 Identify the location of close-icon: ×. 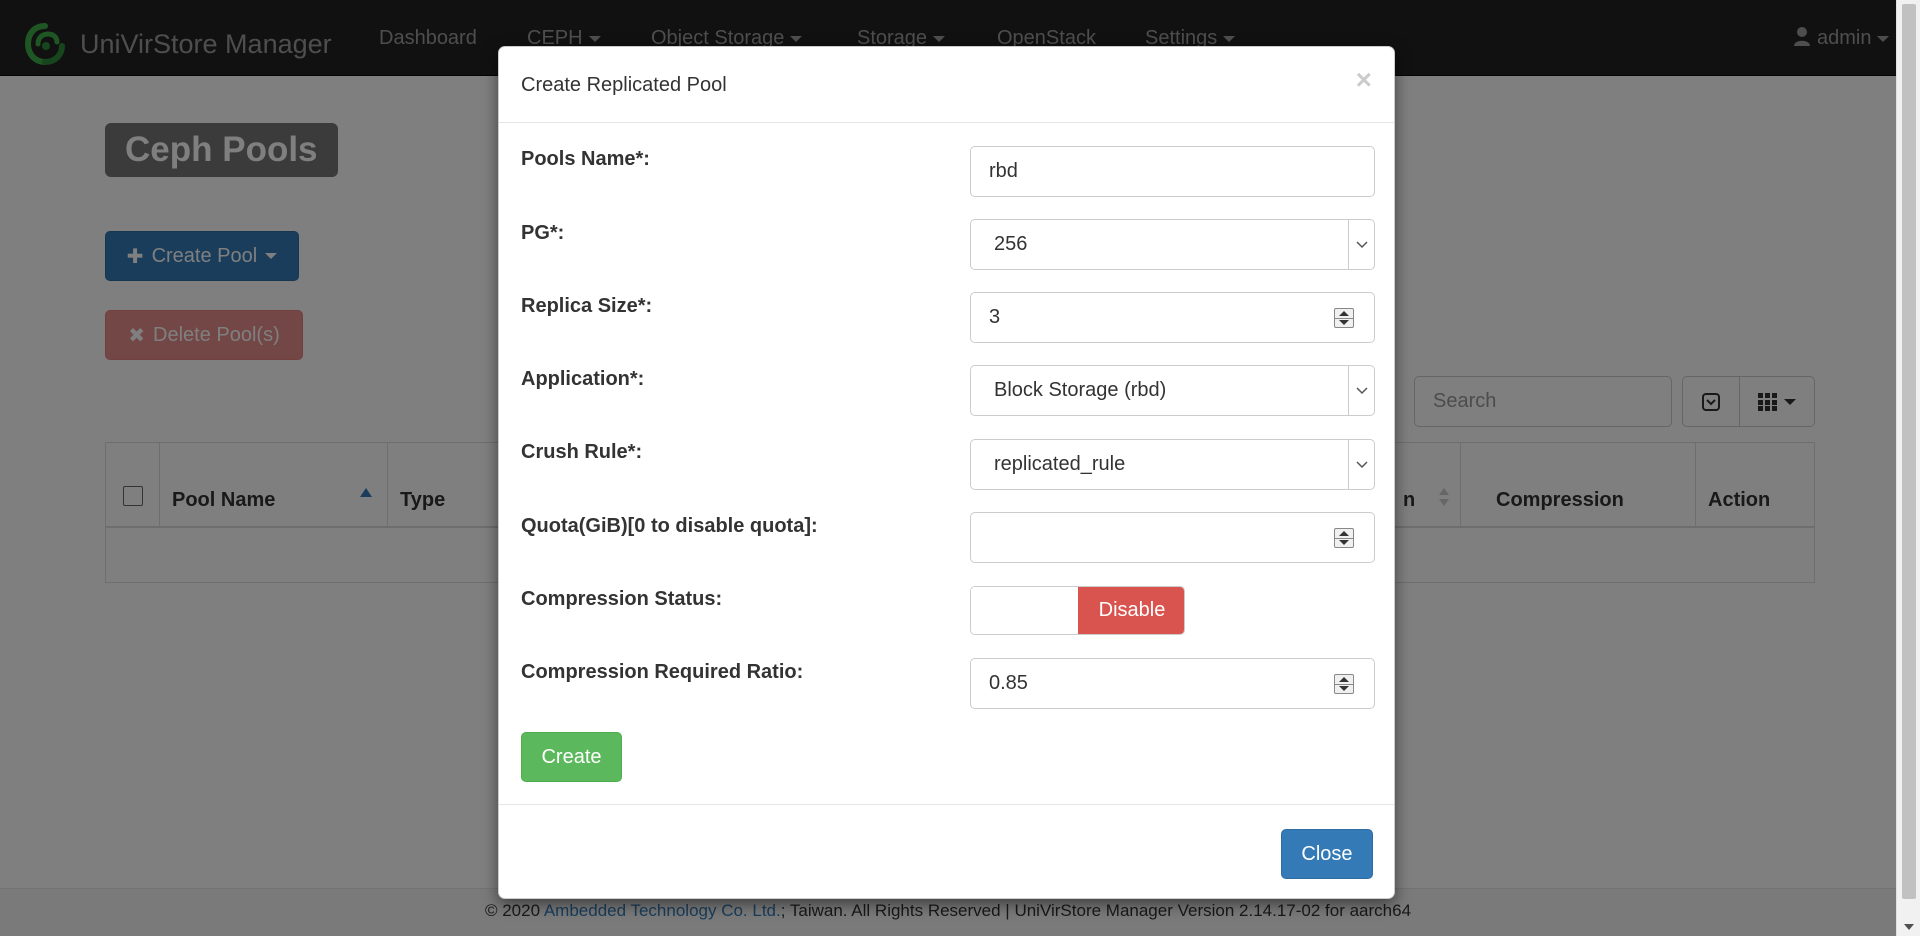
(1364, 80).